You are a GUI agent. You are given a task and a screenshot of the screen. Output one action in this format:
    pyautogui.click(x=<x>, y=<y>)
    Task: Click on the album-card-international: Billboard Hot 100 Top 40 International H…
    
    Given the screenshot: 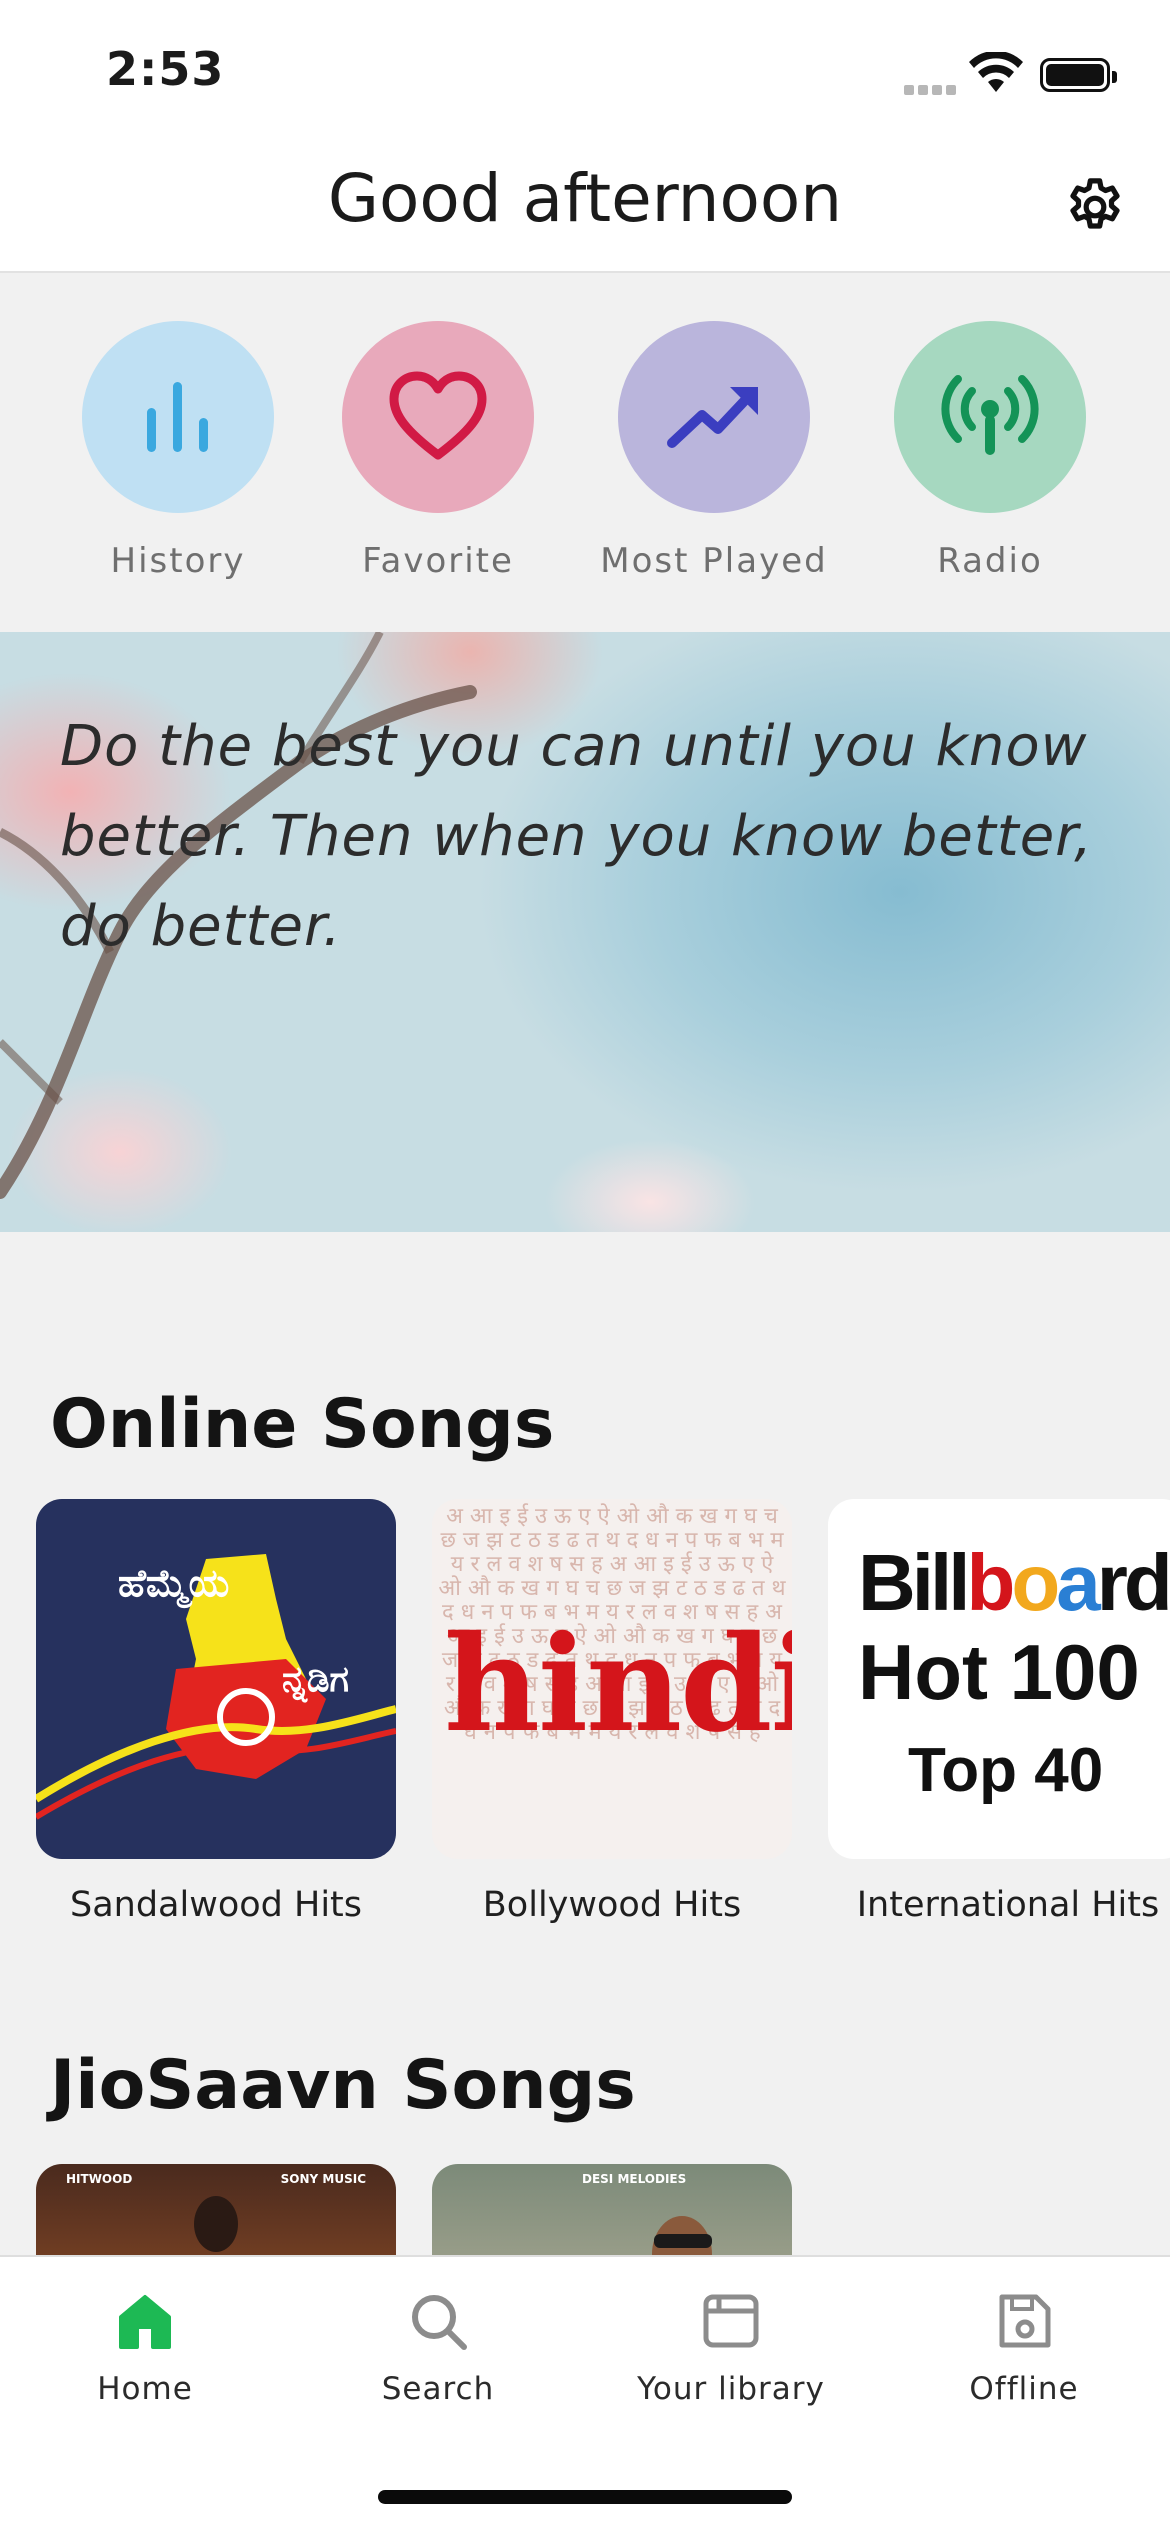 What is the action you would take?
    pyautogui.click(x=999, y=1712)
    